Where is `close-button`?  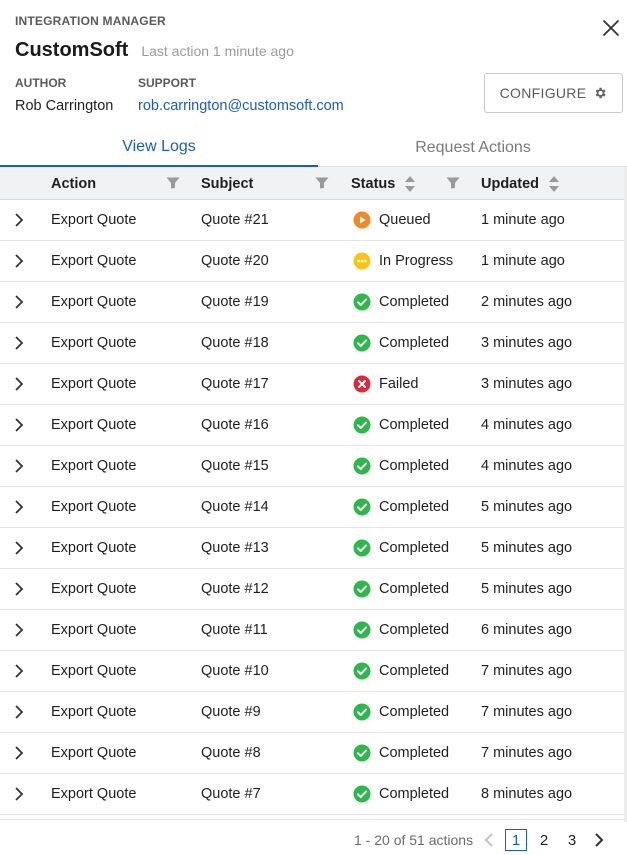
close-button is located at coordinates (611, 28).